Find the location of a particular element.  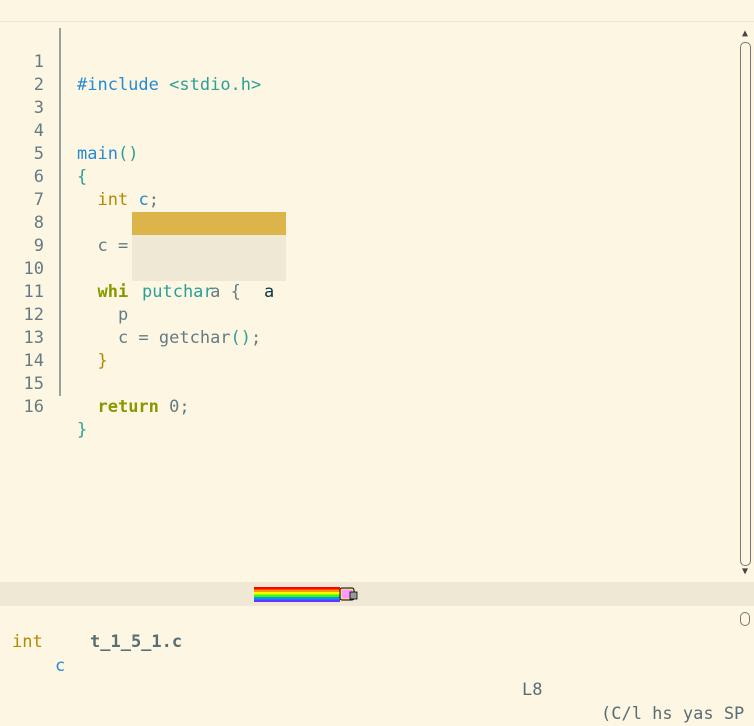

code-line-1: 1 #include <stdio.h> is located at coordinates (368, 61).